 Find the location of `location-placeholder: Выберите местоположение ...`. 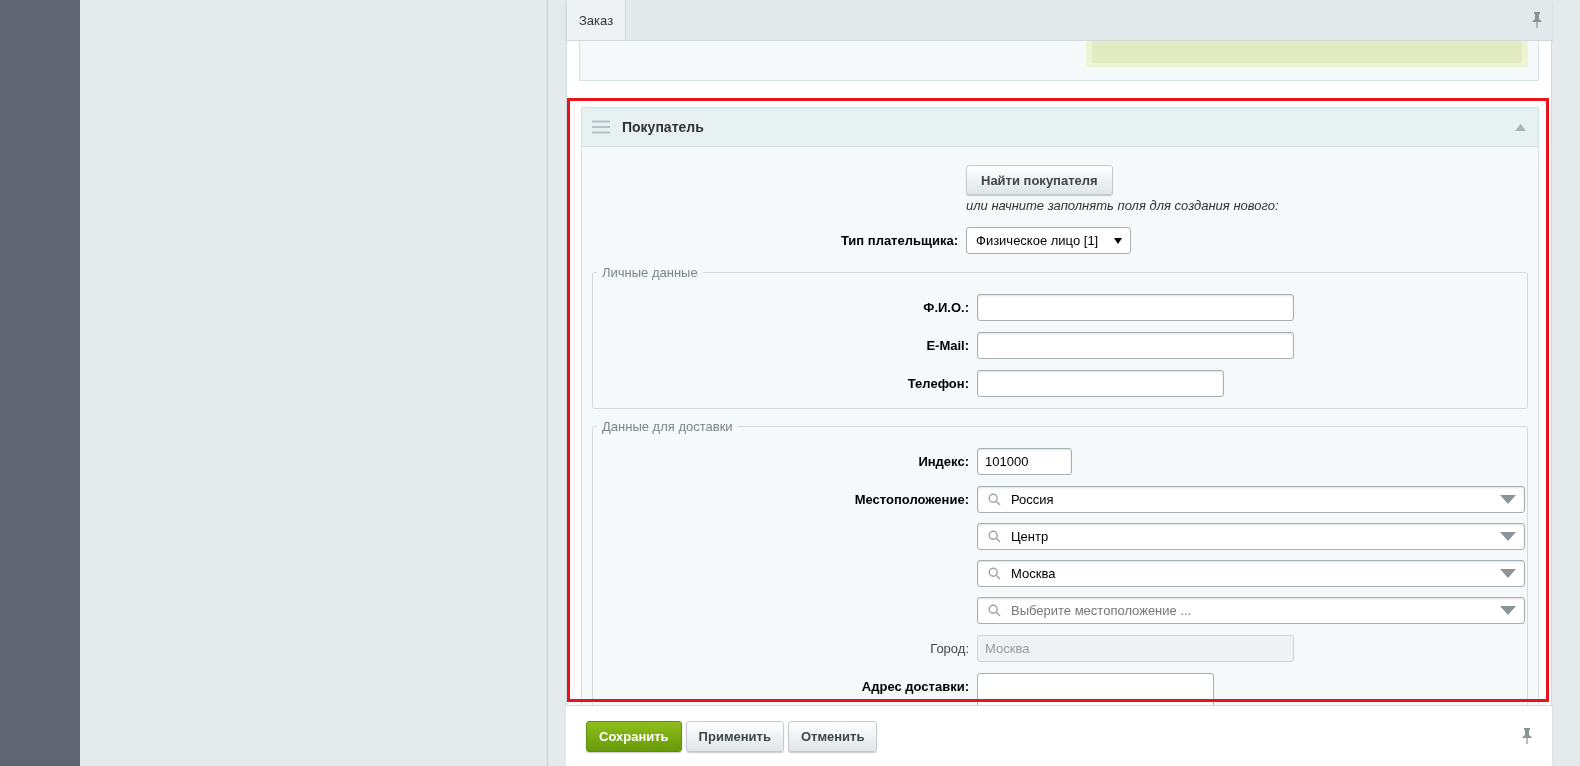

location-placeholder: Выберите местоположение ... is located at coordinates (1102, 610).